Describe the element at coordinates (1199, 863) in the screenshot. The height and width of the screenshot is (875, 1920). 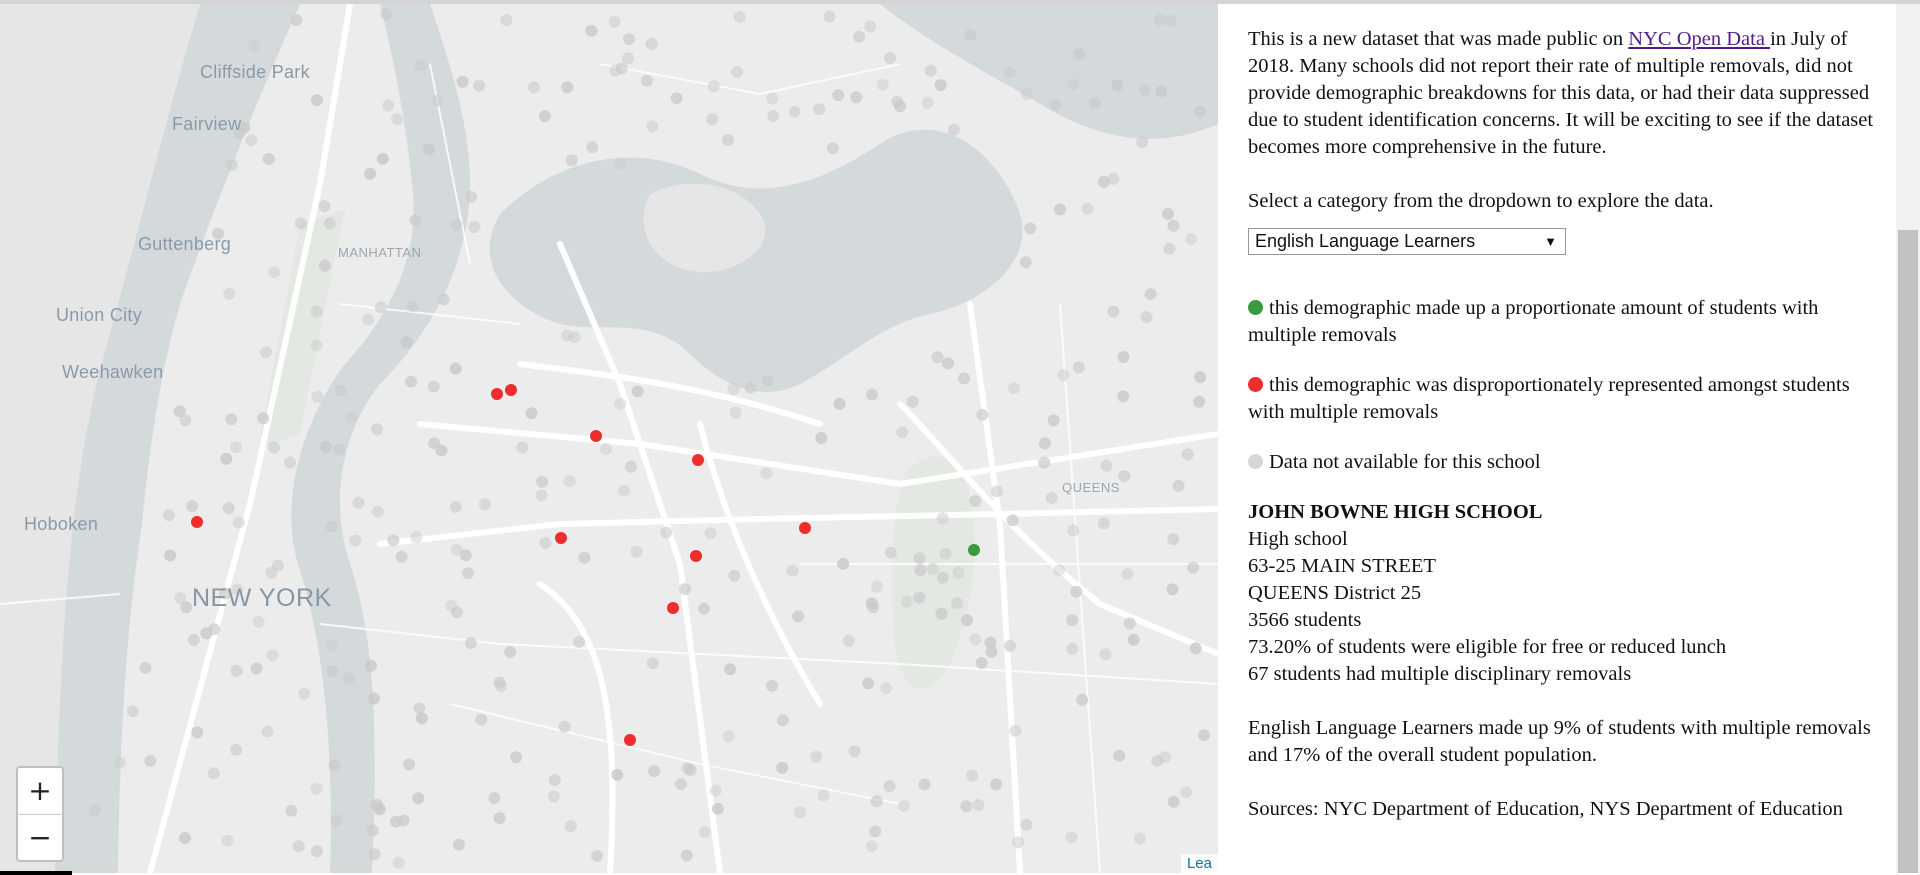
I see `map-attribution-link: Lea` at that location.